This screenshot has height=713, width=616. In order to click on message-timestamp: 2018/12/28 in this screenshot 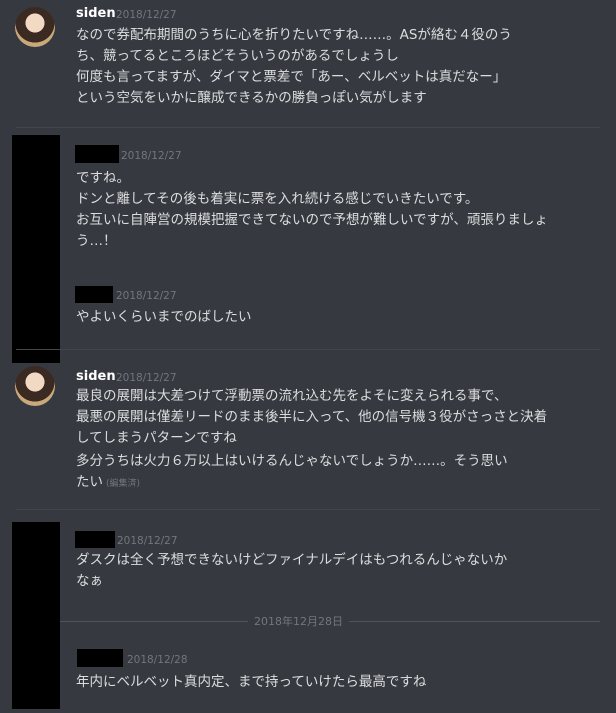, I will do `click(157, 660)`.